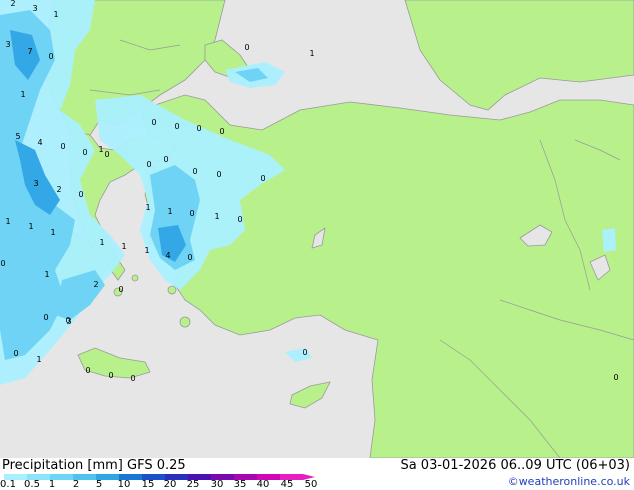  Describe the element at coordinates (240, 484) in the screenshot. I see `legend-label: 35` at that location.